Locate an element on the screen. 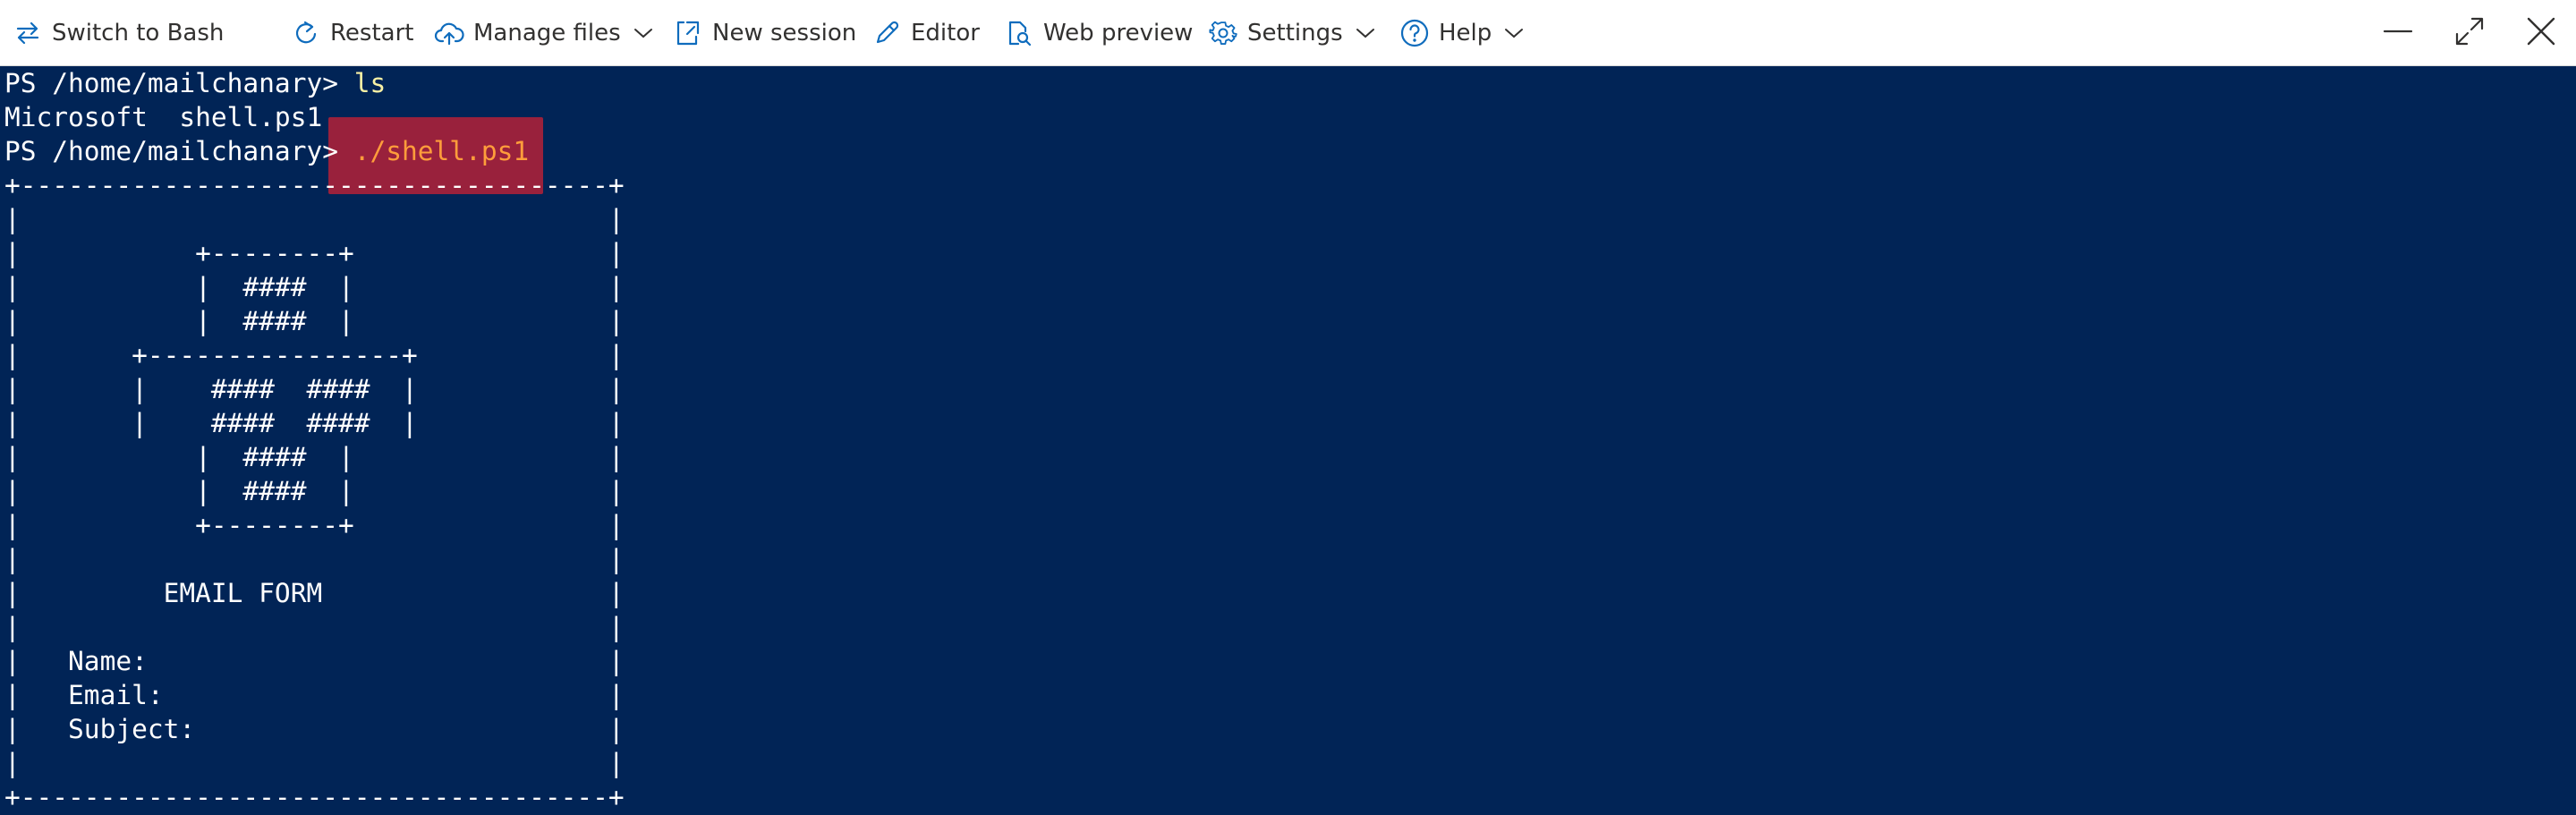  web-preview-button: Web preview is located at coordinates (1098, 33).